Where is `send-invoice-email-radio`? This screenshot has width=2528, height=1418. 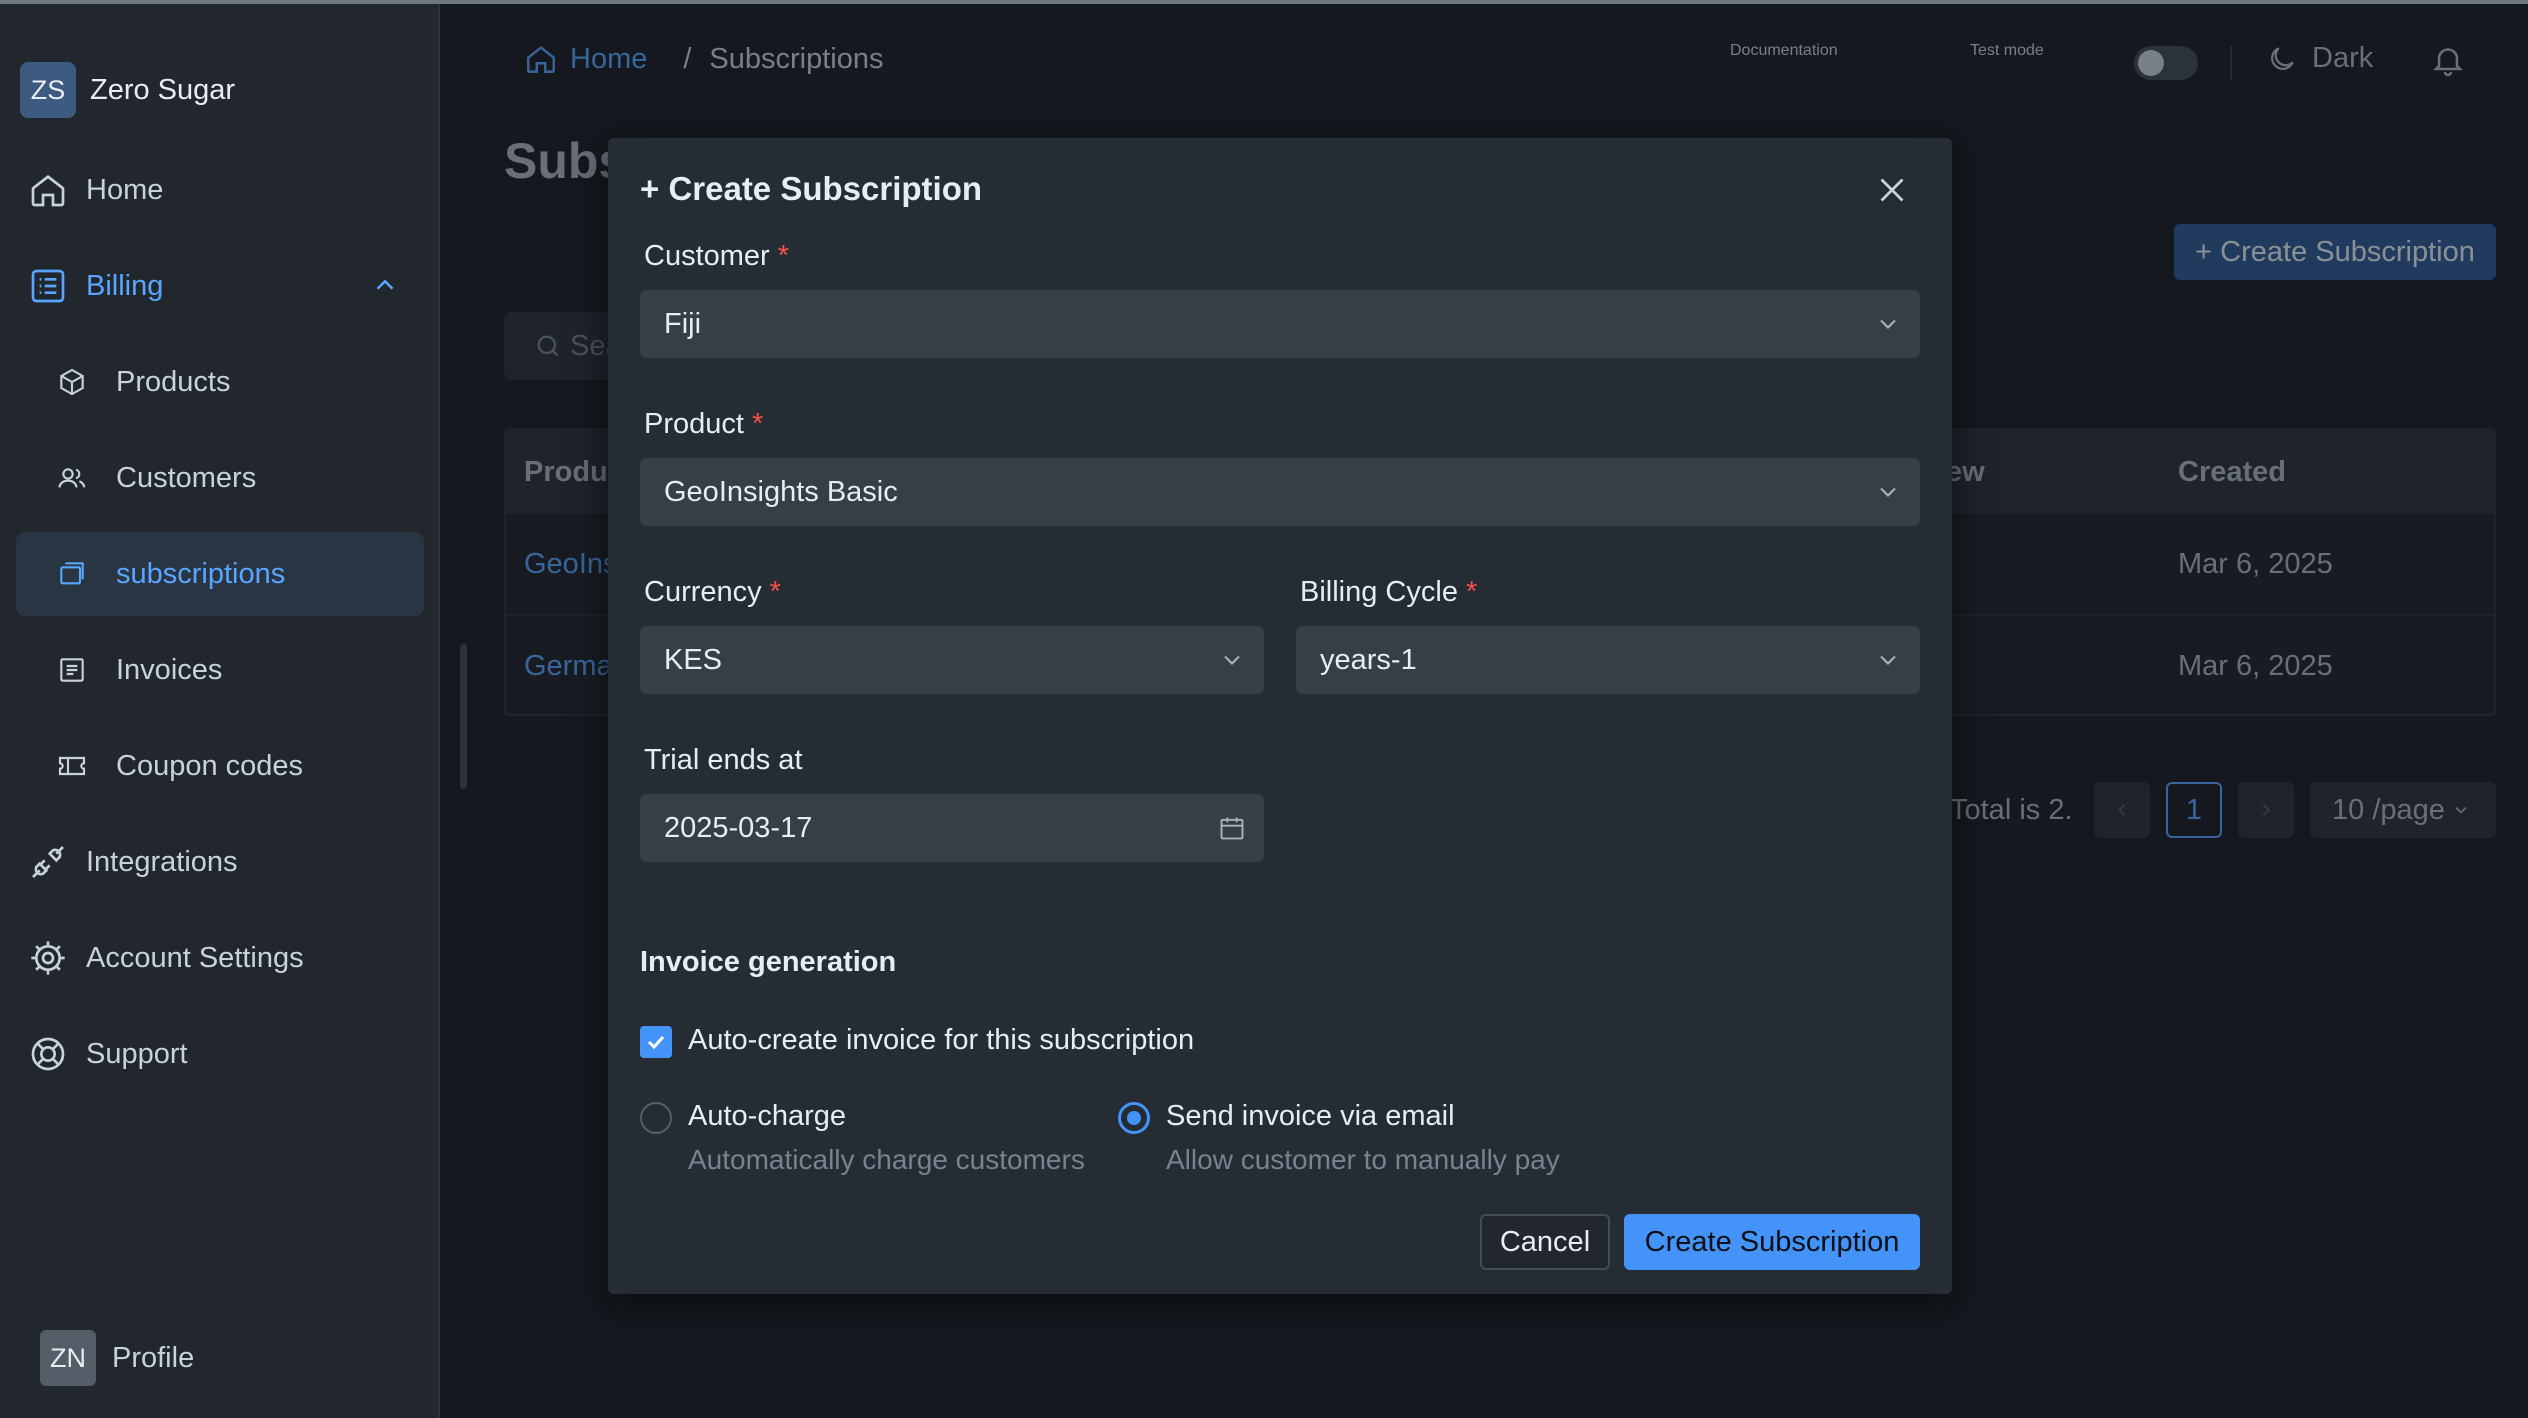
send-invoice-email-radio is located at coordinates (1134, 1118).